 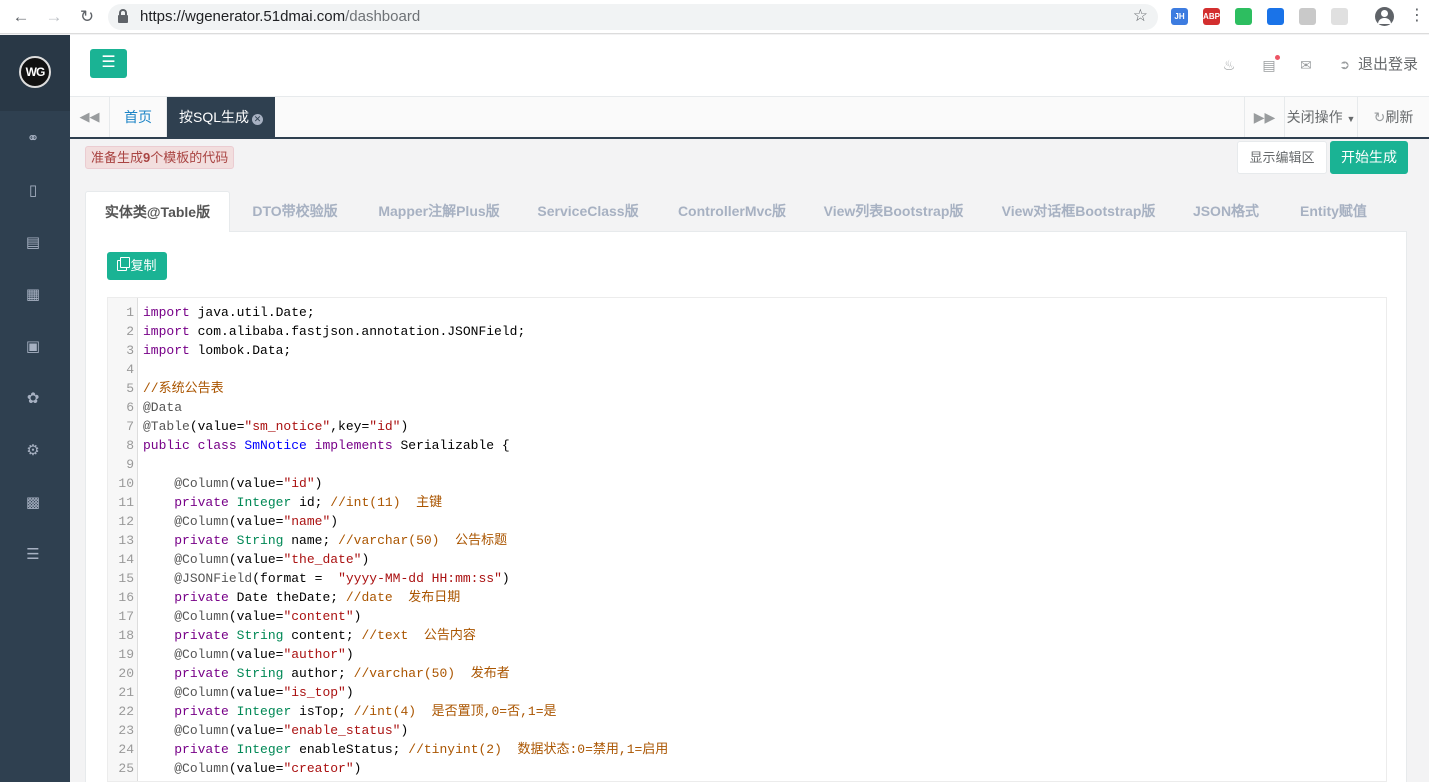 I want to click on line-number: 5, so click(x=130, y=388).